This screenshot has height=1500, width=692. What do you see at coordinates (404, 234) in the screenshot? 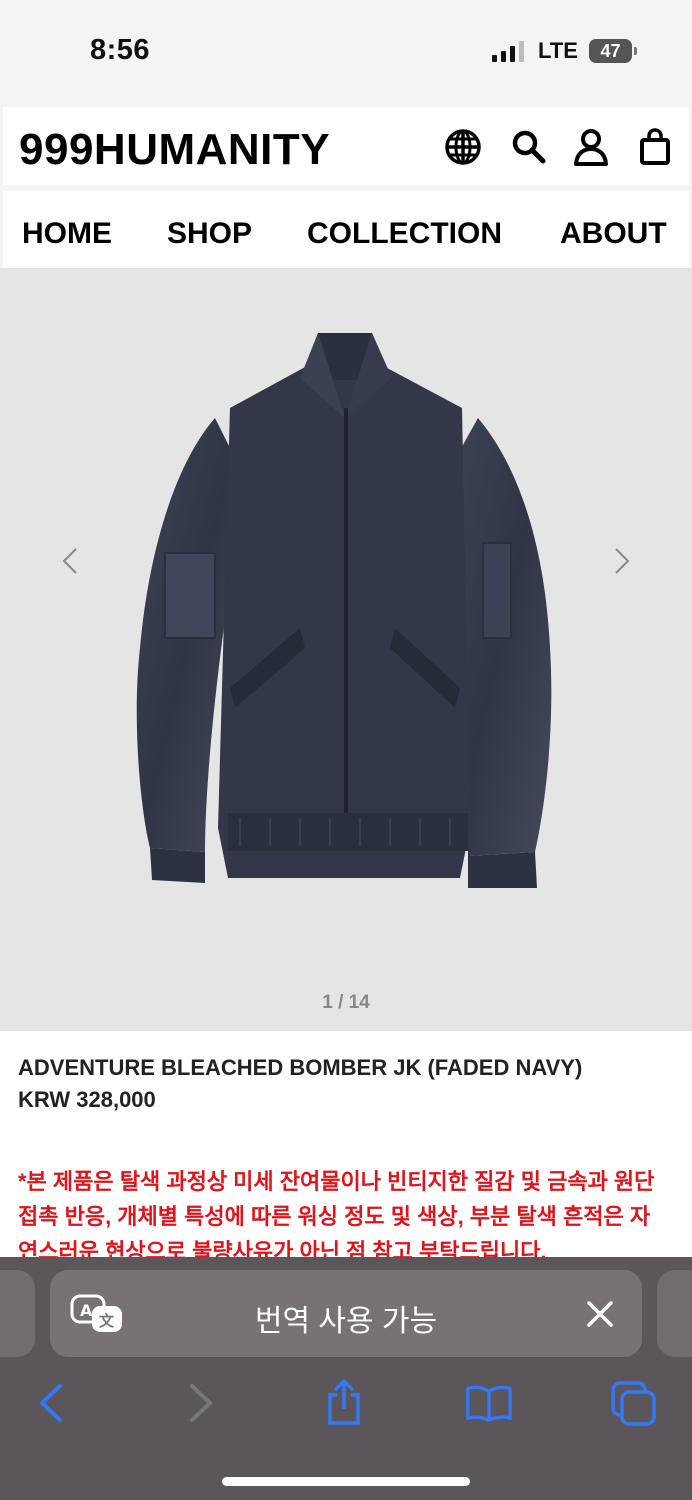
I see `nav-item-collection: COLLECTION` at bounding box center [404, 234].